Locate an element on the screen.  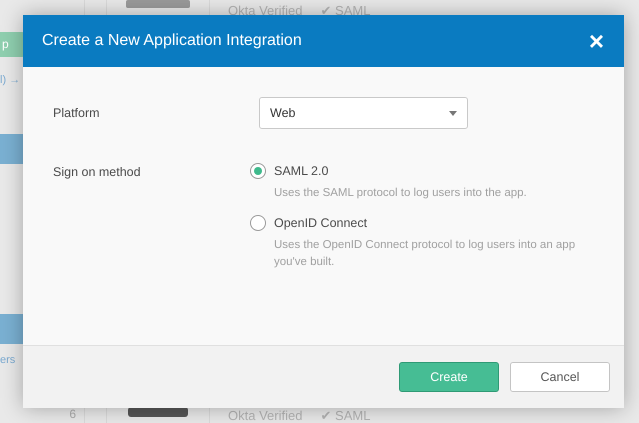
field-label: Sign on method is located at coordinates (97, 172).